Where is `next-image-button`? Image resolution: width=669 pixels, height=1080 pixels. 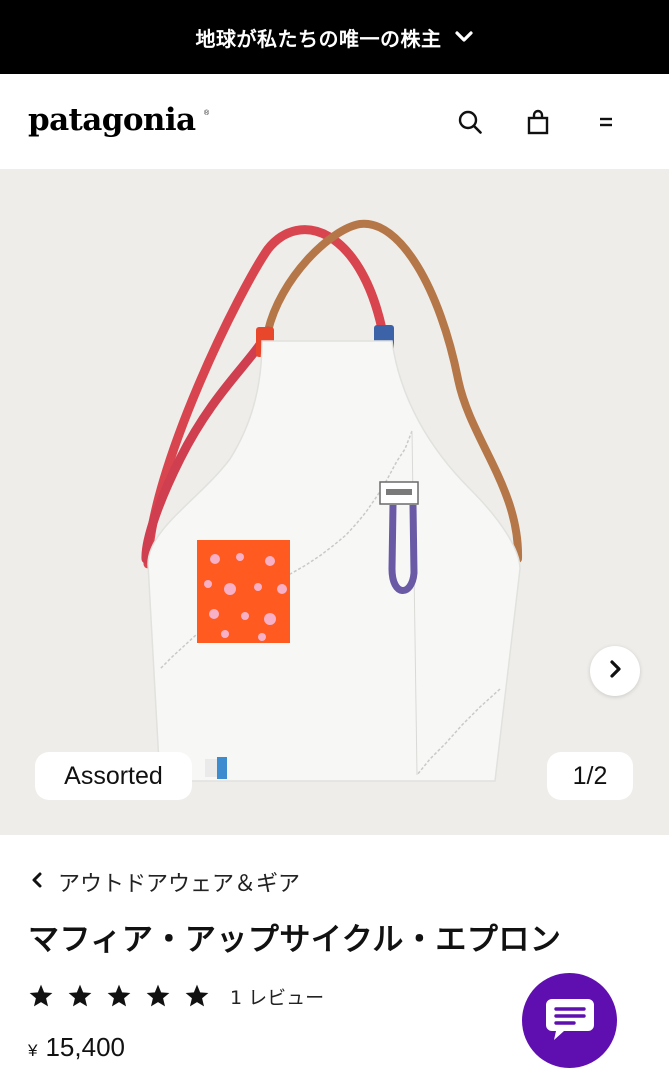
next-image-button is located at coordinates (615, 671).